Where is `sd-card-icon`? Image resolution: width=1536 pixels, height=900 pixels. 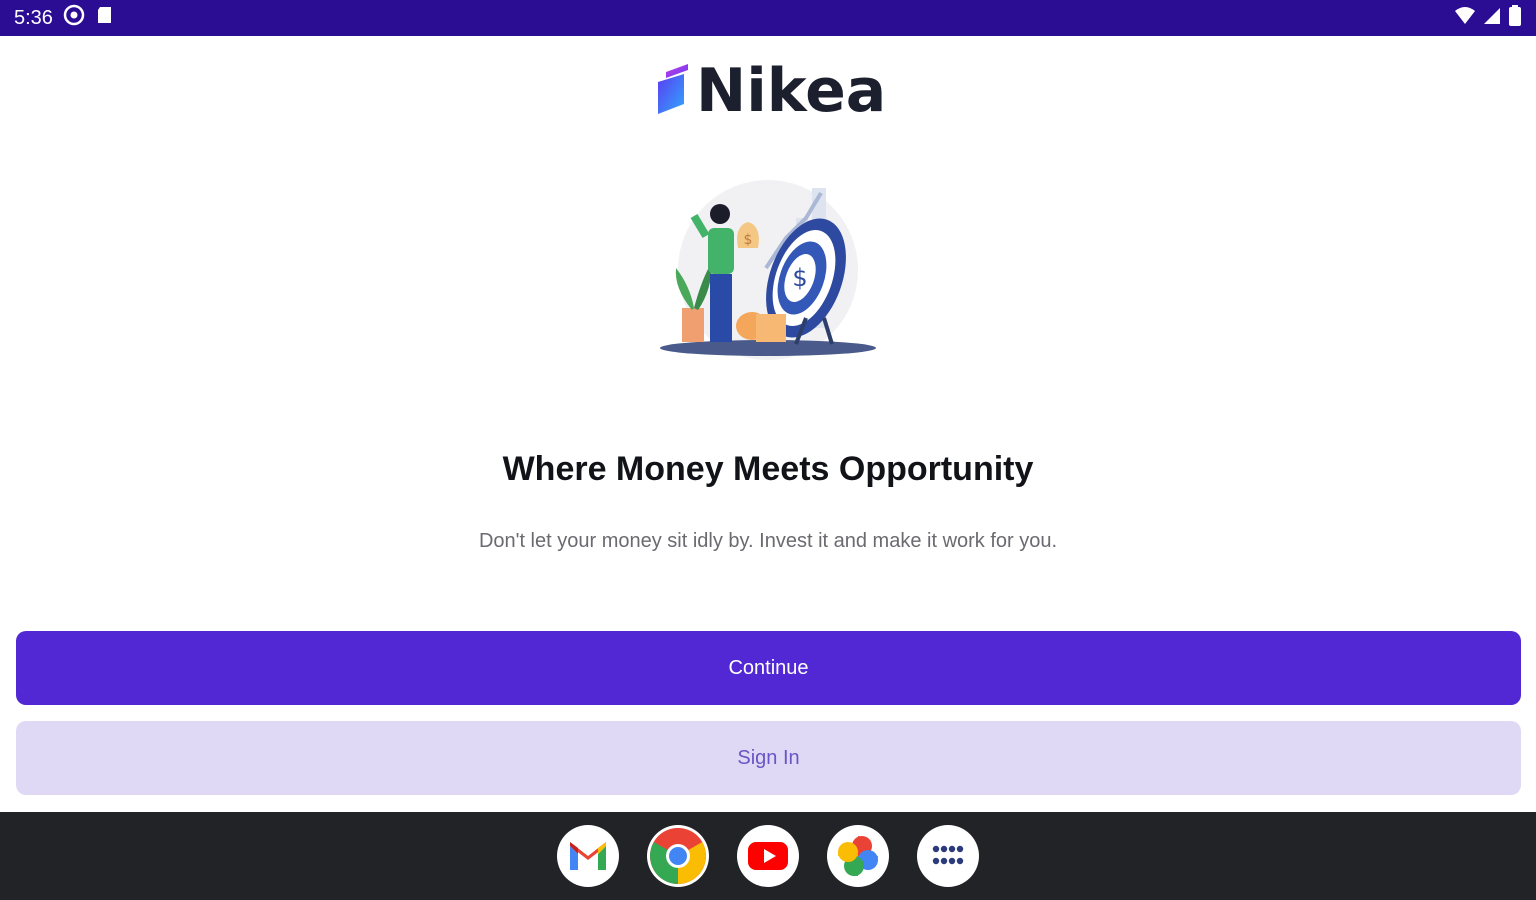
sd-card-icon is located at coordinates (105, 18).